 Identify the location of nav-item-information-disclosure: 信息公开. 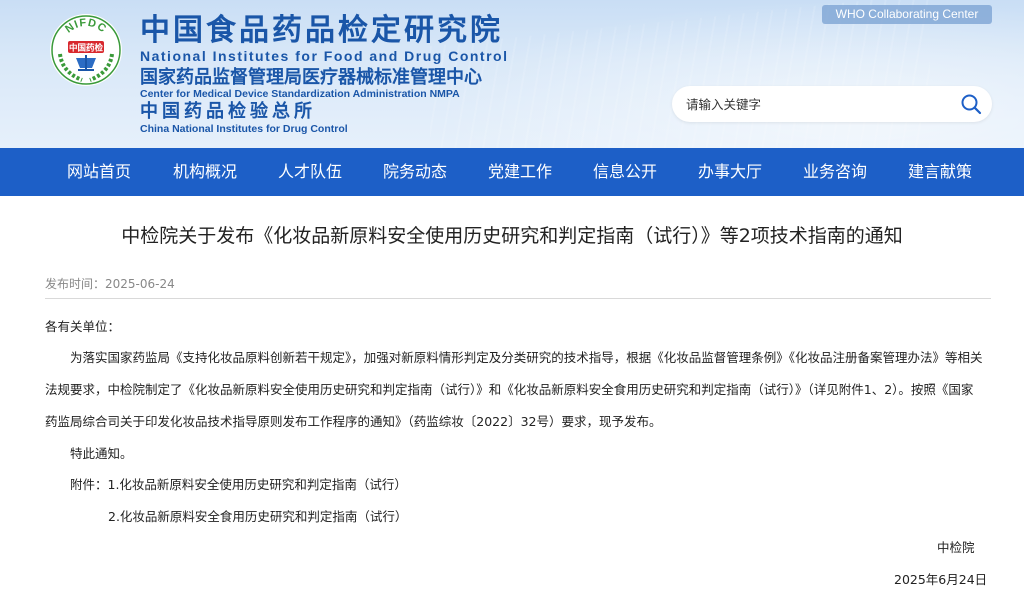
(625, 172).